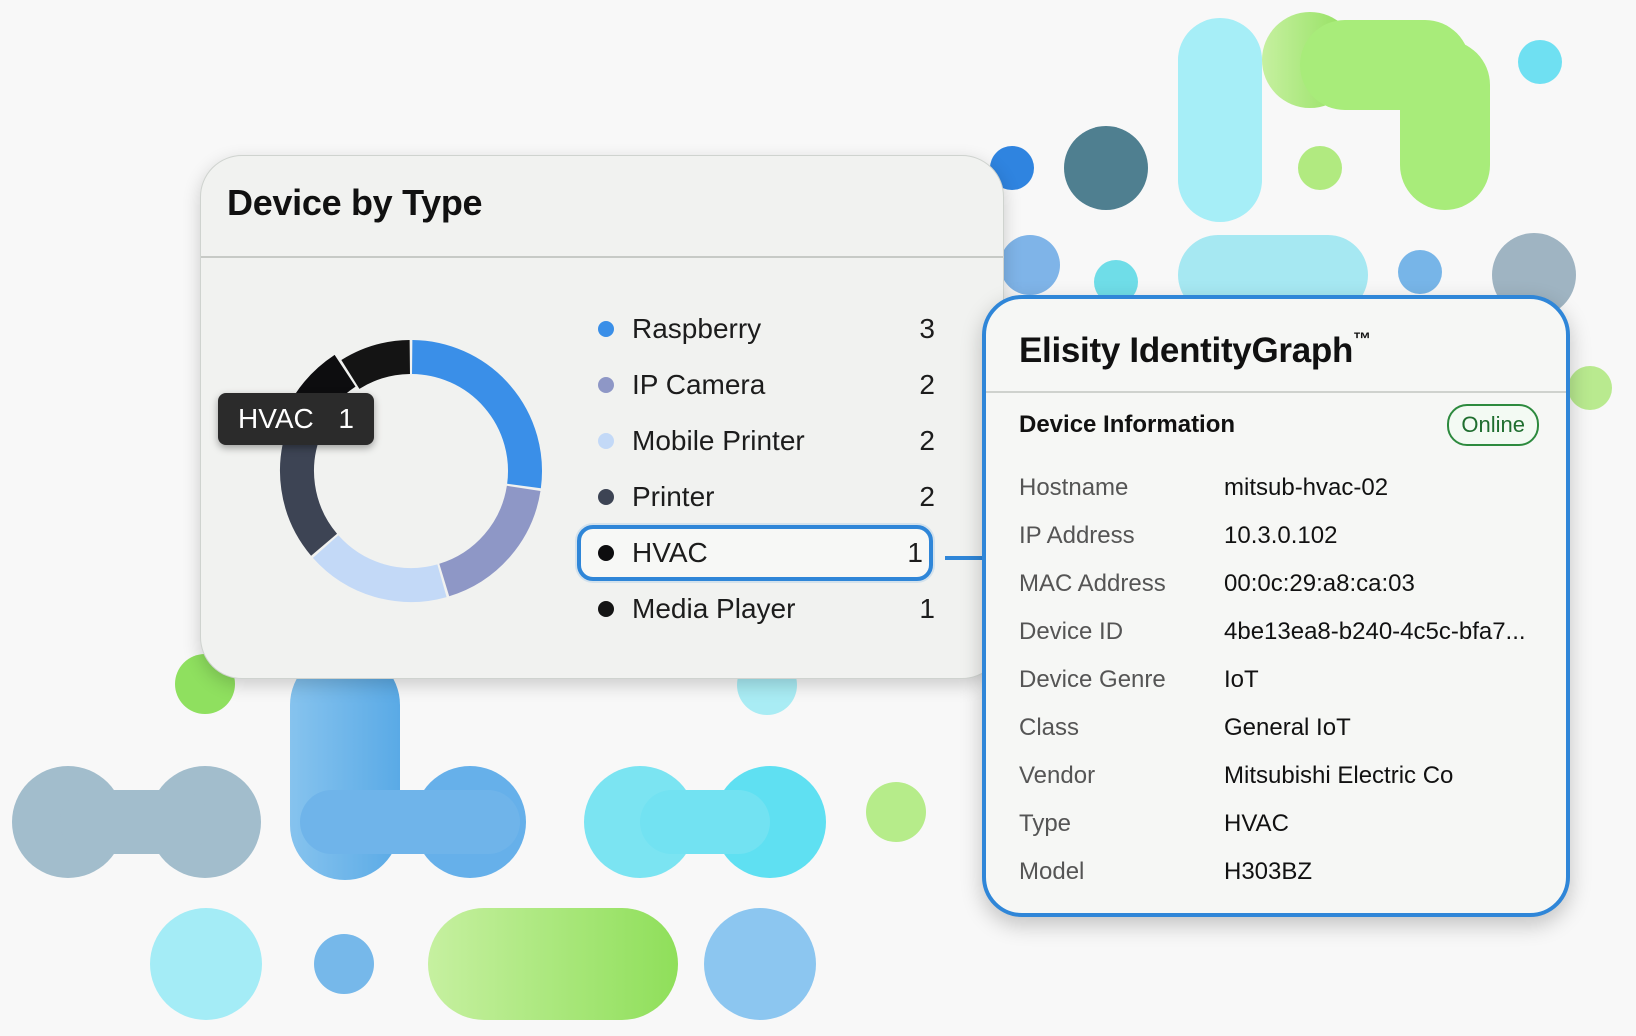  What do you see at coordinates (276, 418) in the screenshot?
I see `tooltip-label: HVAC` at bounding box center [276, 418].